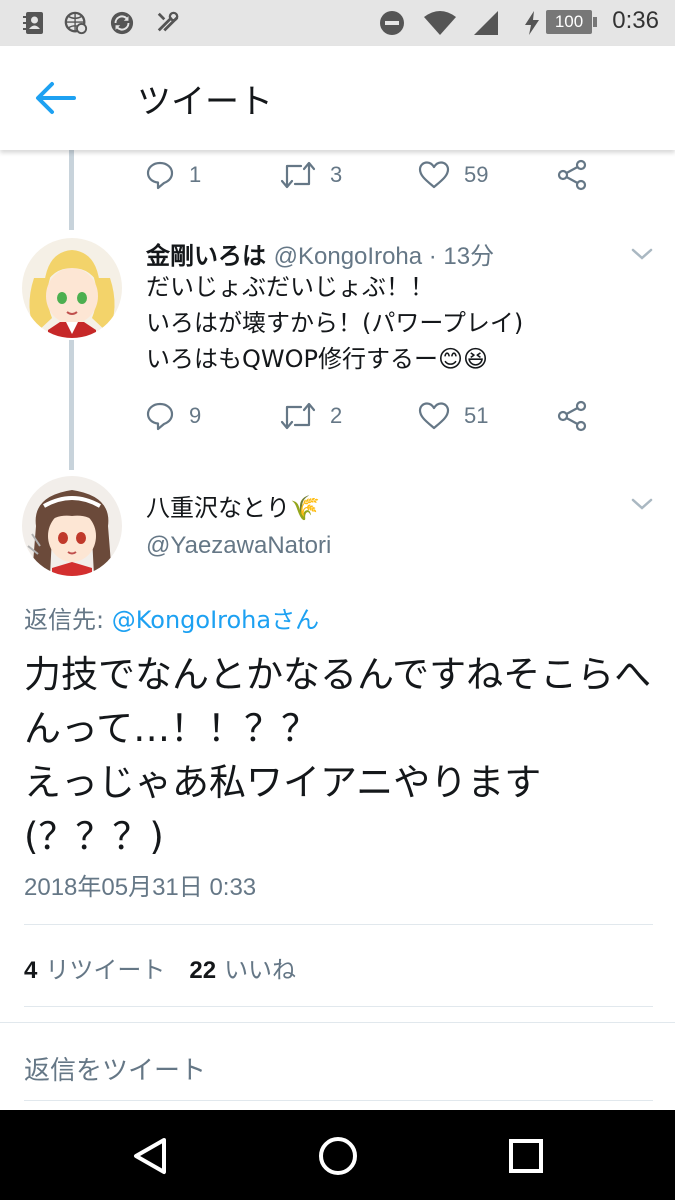 The image size is (675, 1200). Describe the element at coordinates (532, 23) in the screenshot. I see `charging-icon` at that location.